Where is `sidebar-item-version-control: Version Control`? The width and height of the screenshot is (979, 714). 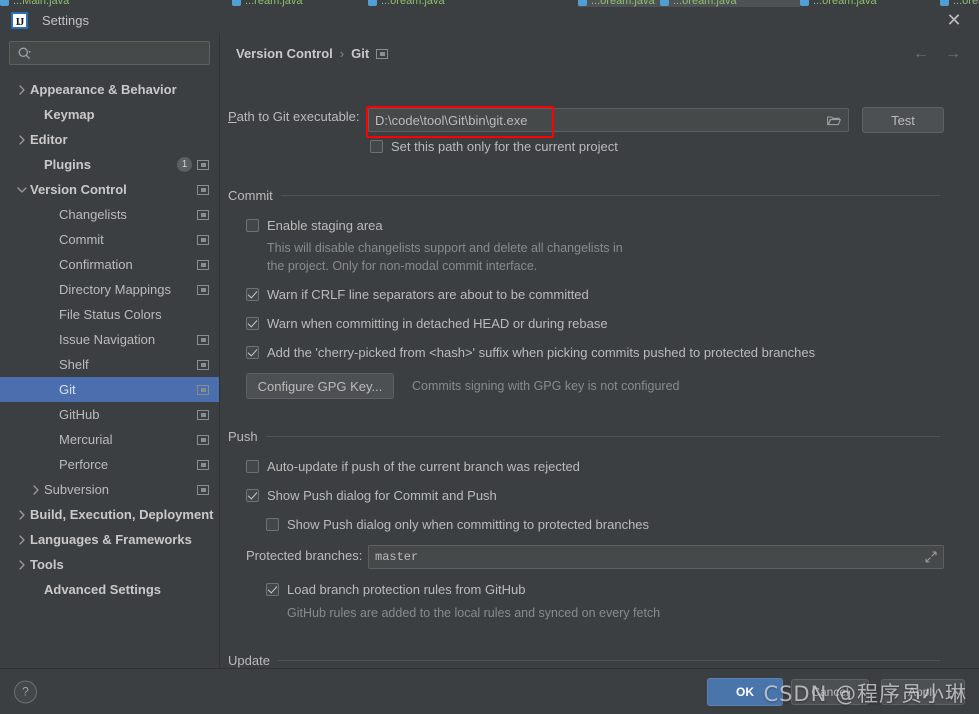 sidebar-item-version-control: Version Control is located at coordinates (109, 189).